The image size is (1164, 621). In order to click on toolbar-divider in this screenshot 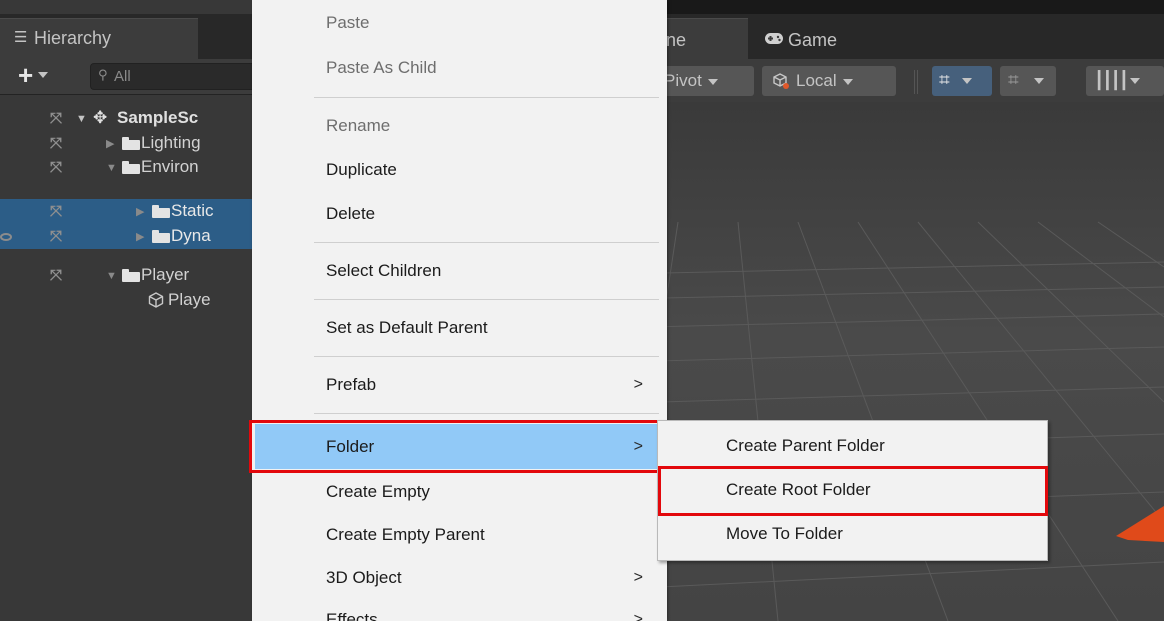, I will do `click(916, 82)`.